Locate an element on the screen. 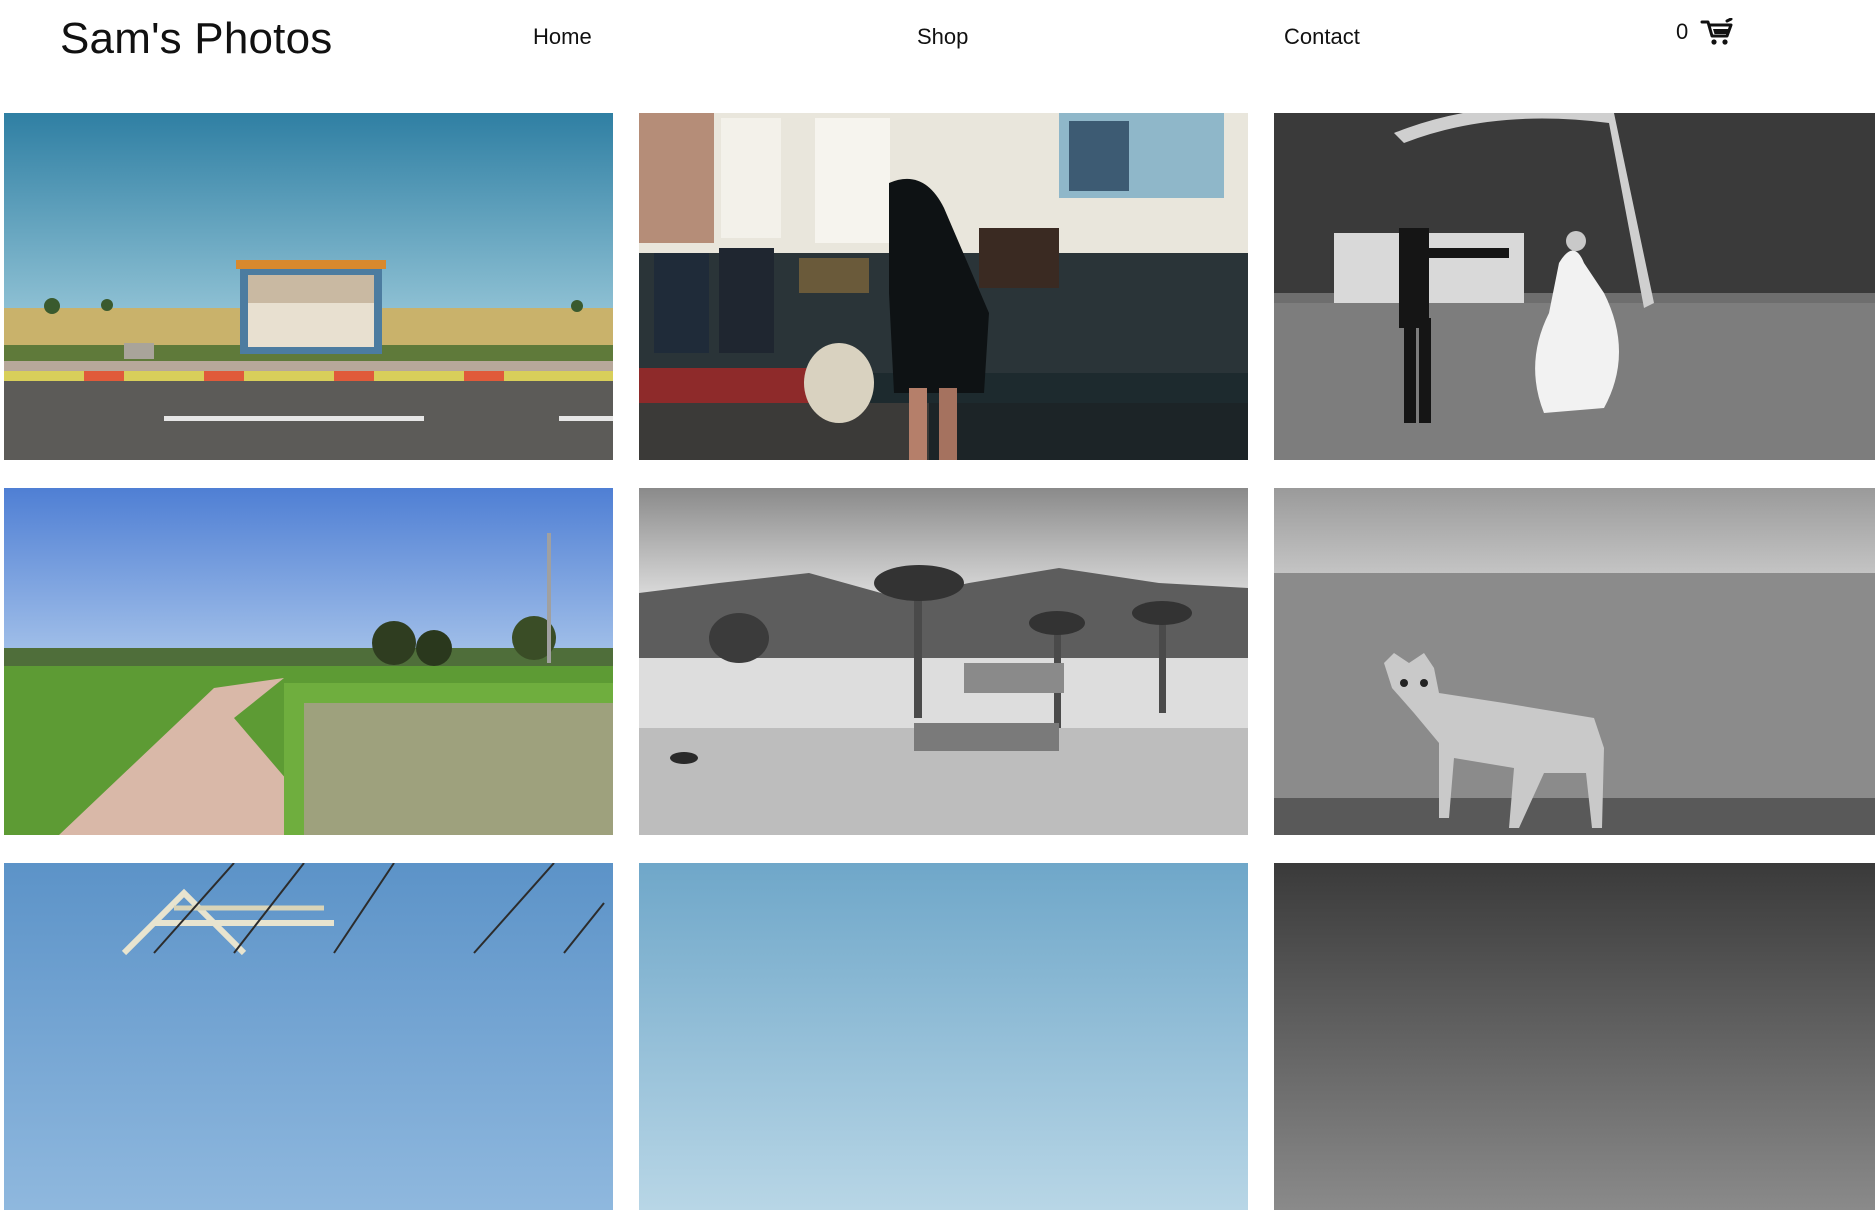 This screenshot has width=1875, height=1210. photo-country-path is located at coordinates (308, 661).